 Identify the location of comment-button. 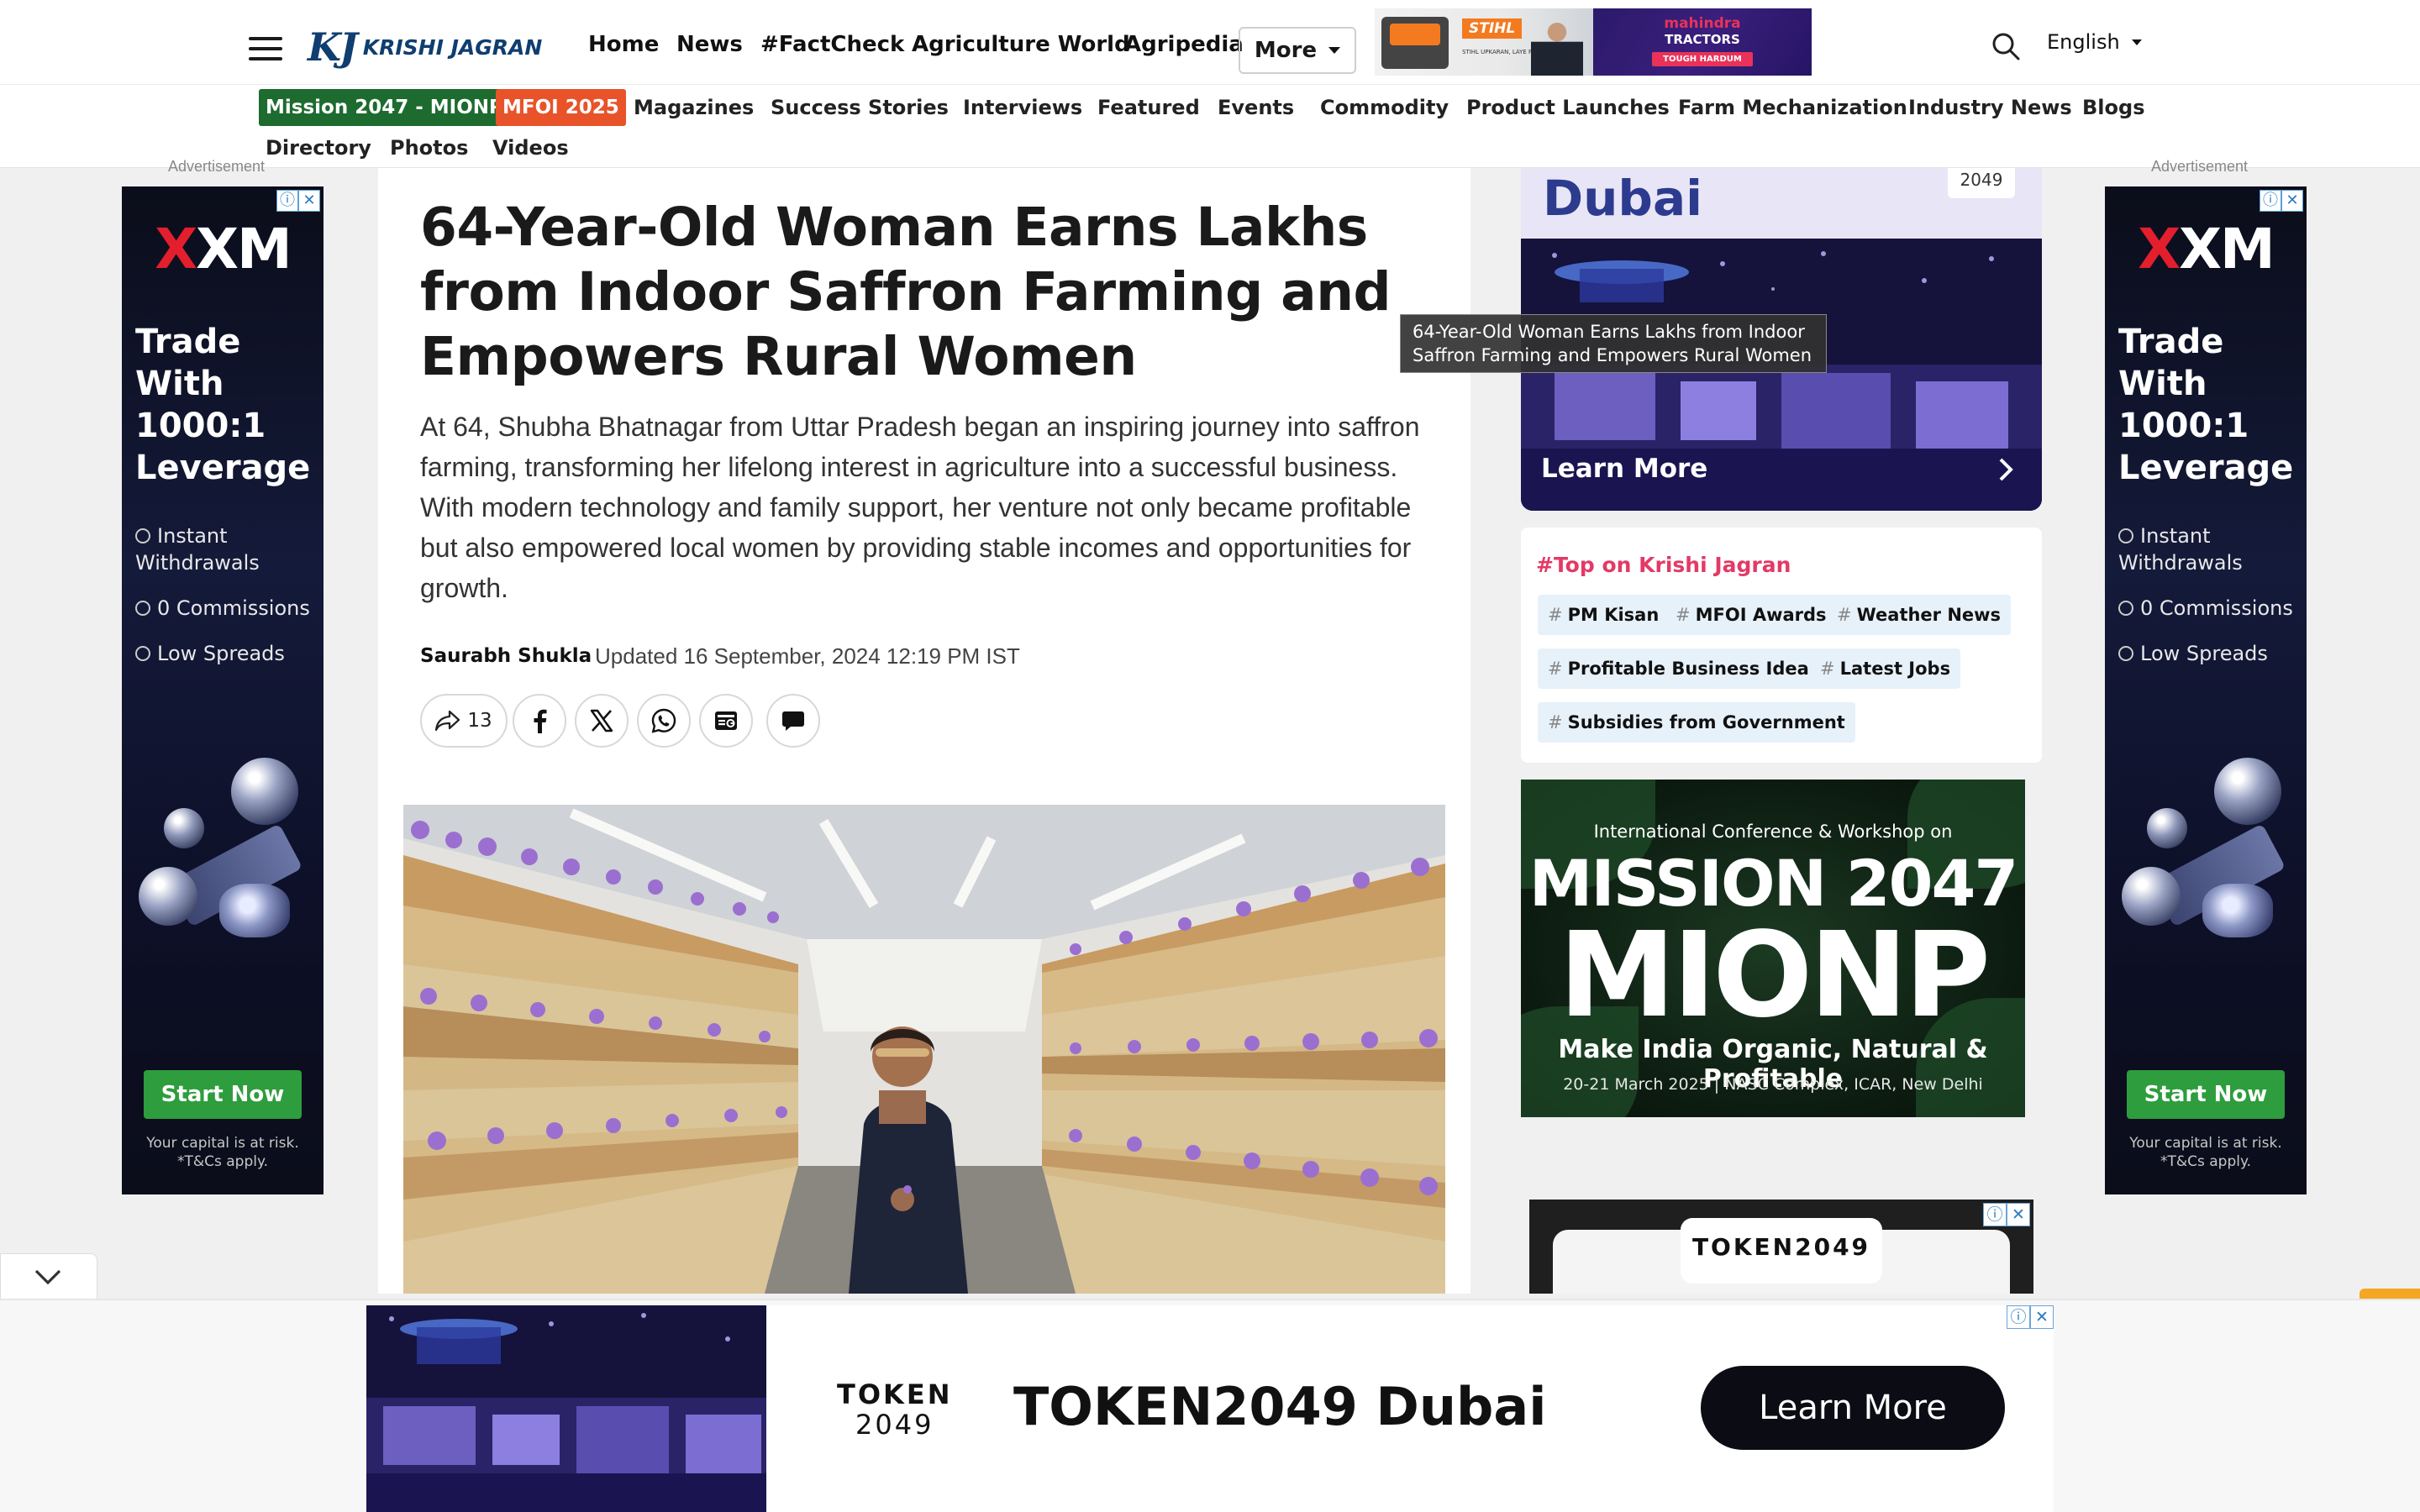
(793, 721).